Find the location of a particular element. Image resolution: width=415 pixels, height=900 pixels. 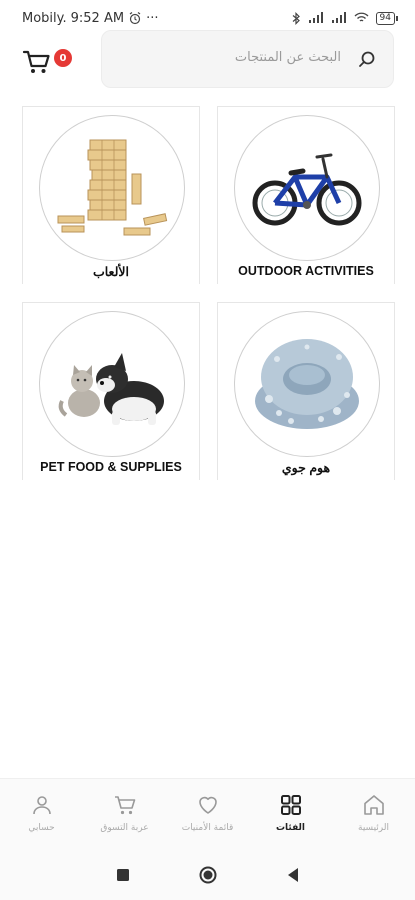

category-label: OUTDOOR ACTIVITIES is located at coordinates (306, 271).